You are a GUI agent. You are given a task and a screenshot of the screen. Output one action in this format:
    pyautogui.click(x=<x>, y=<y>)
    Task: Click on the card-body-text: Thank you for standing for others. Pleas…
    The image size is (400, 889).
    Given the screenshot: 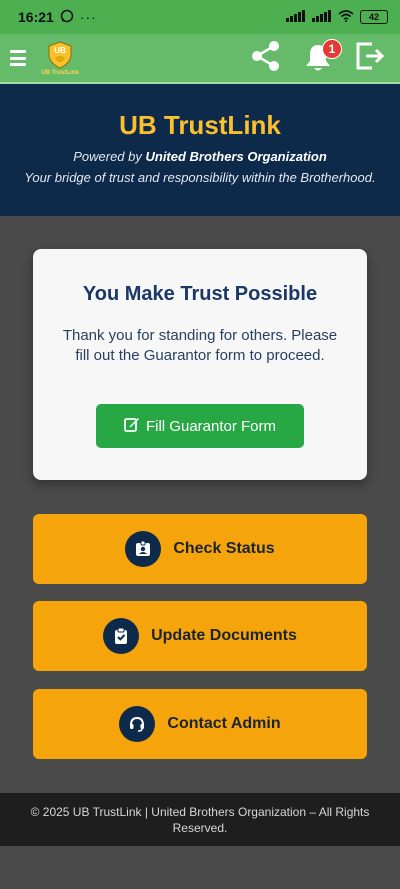 What is the action you would take?
    pyautogui.click(x=200, y=345)
    